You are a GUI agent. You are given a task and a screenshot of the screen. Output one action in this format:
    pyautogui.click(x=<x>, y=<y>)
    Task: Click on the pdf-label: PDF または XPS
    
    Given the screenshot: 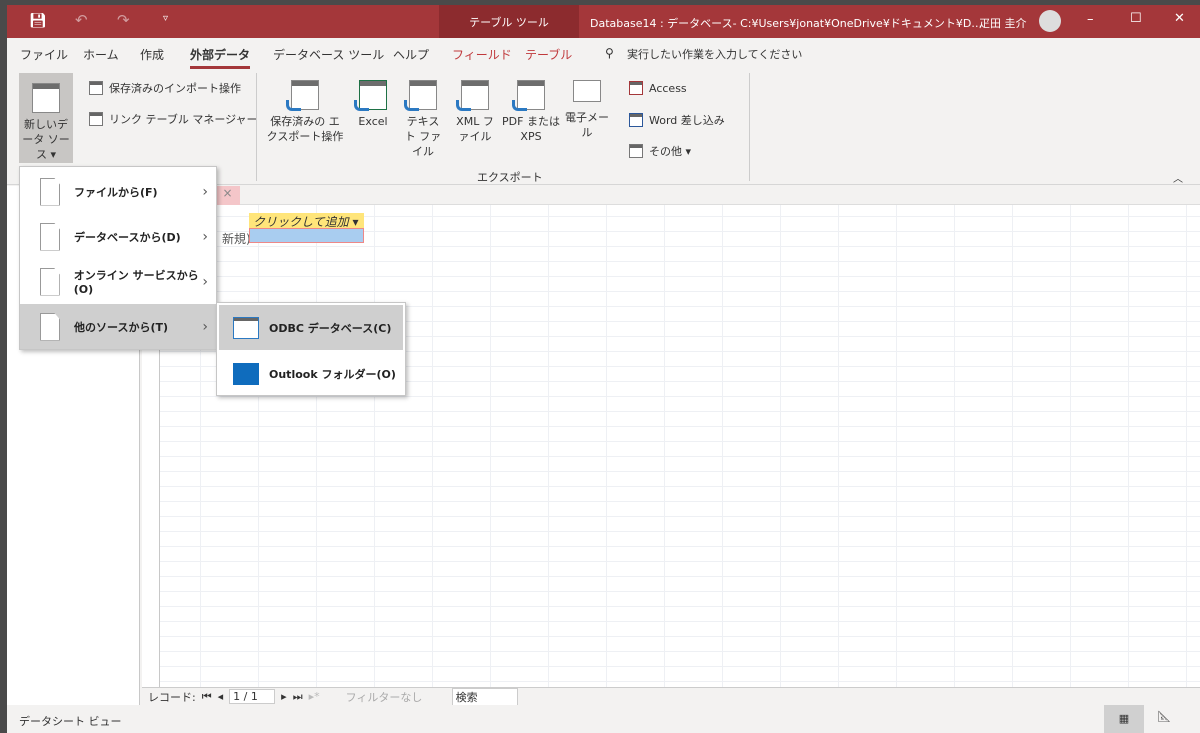 What is the action you would take?
    pyautogui.click(x=531, y=129)
    